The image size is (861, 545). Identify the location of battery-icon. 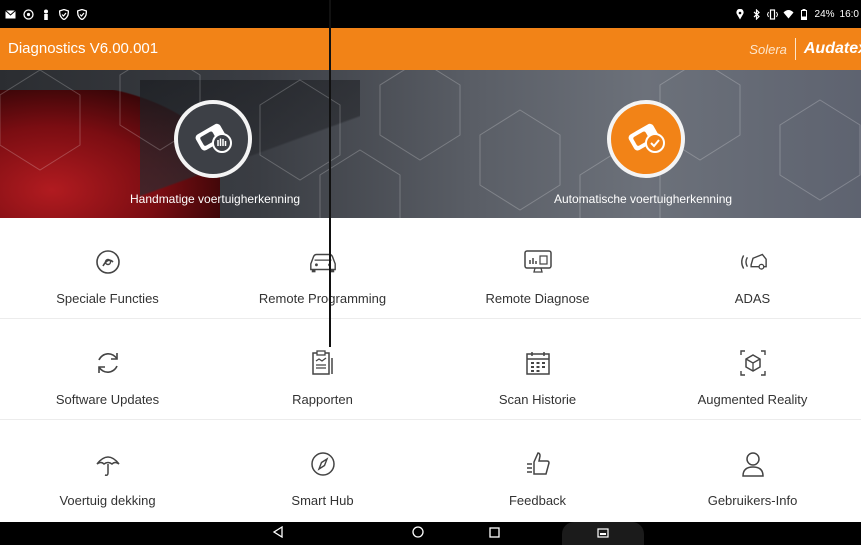
(804, 14).